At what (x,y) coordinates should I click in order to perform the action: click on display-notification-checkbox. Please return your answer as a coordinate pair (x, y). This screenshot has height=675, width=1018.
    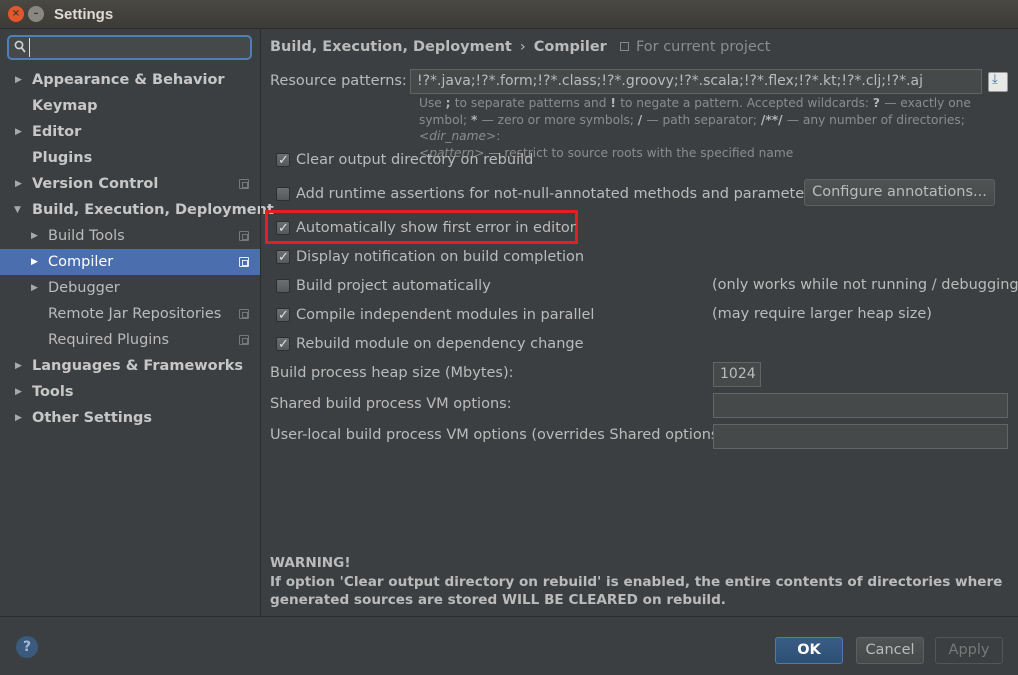
    Looking at the image, I should click on (283, 258).